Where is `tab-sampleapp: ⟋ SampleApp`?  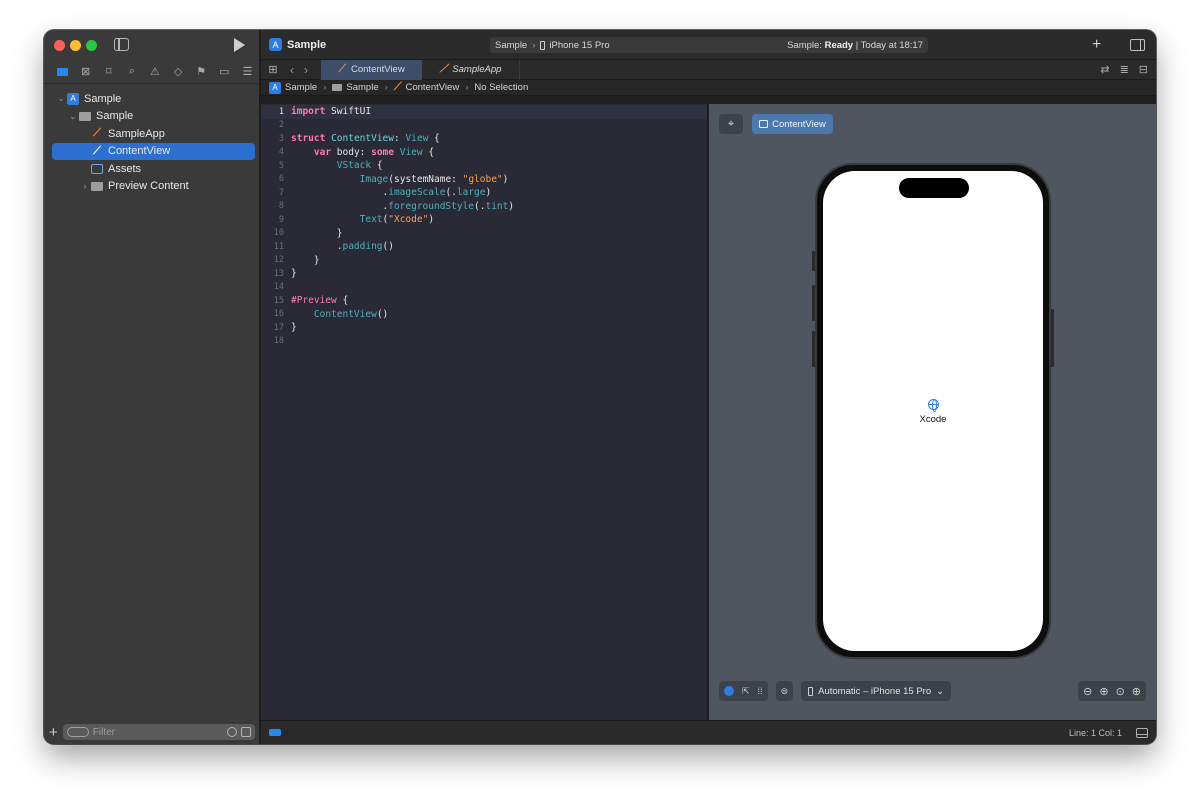
tab-sampleapp: ⟋ SampleApp is located at coordinates (471, 69).